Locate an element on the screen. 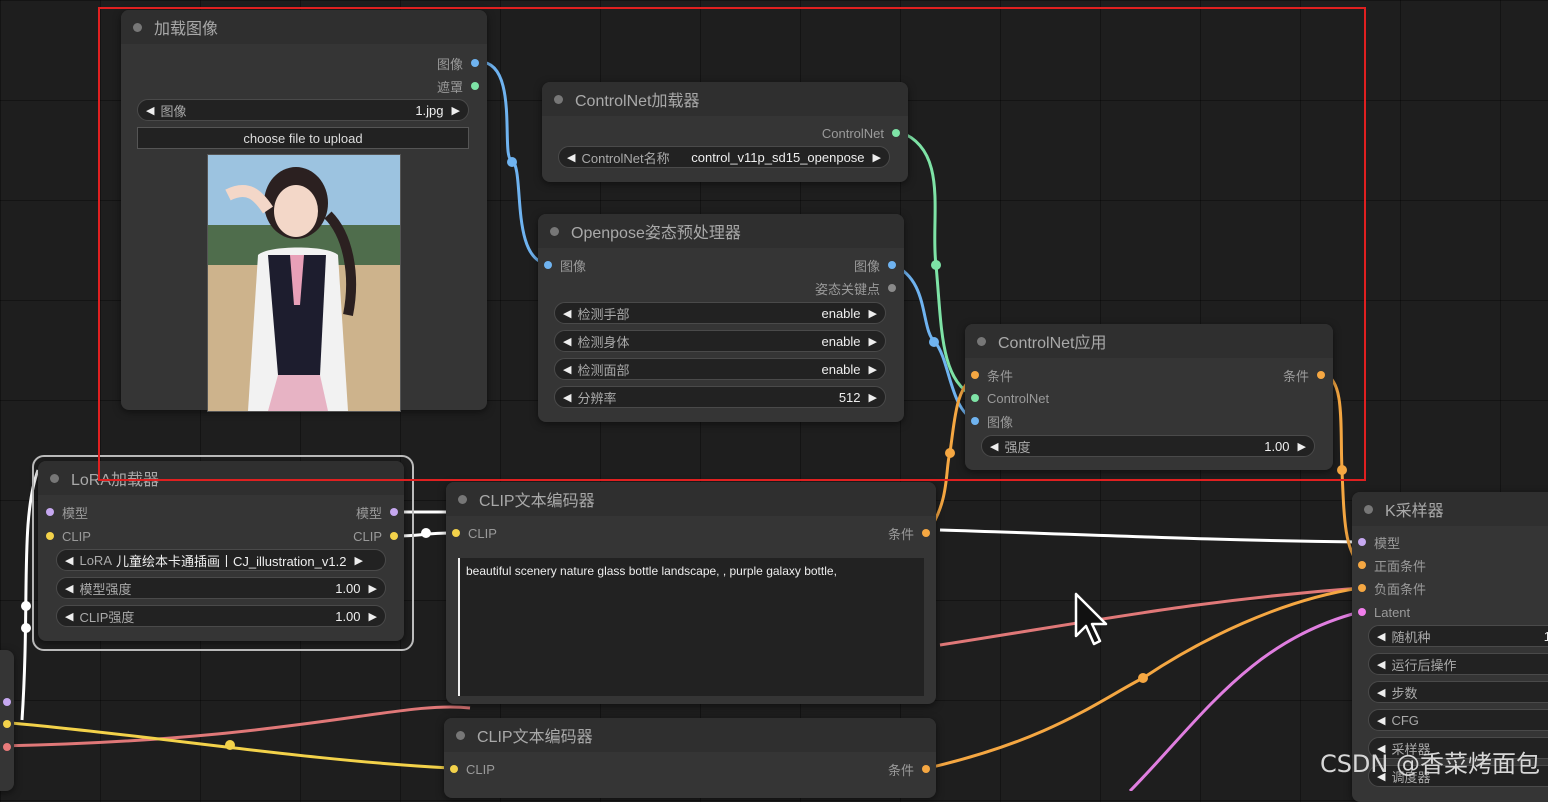 This screenshot has width=1548, height=802. output-clip: CLIP is located at coordinates (375, 536).